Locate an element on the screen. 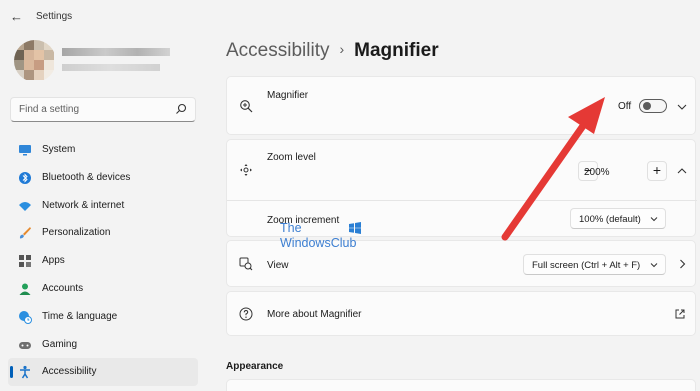  watermark: The WindowsClub is located at coordinates (318, 236).